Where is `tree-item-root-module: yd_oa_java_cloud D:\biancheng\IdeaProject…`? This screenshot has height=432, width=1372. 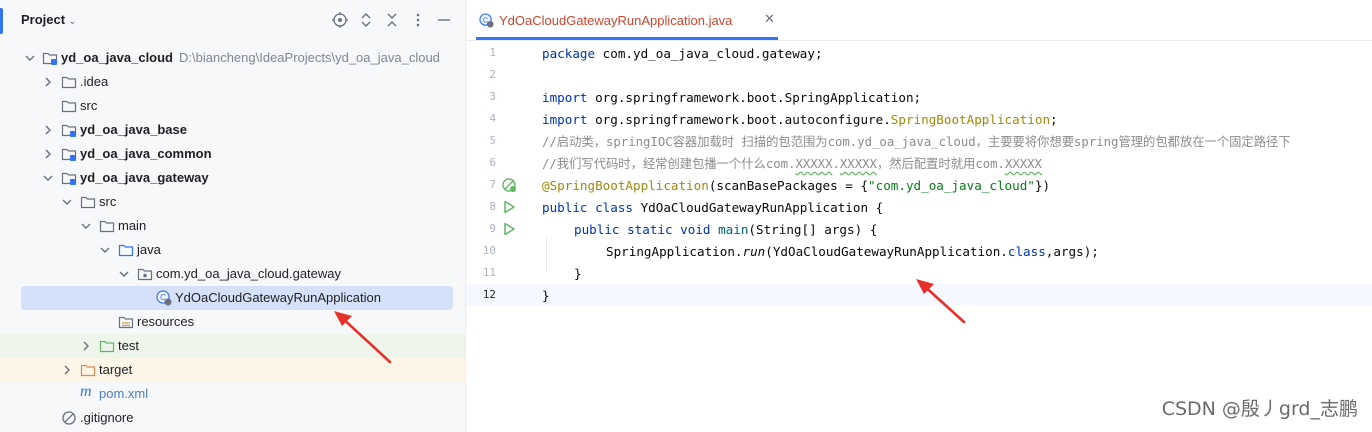 tree-item-root-module: yd_oa_java_cloud D:\biancheng\IdeaProject… is located at coordinates (232, 58).